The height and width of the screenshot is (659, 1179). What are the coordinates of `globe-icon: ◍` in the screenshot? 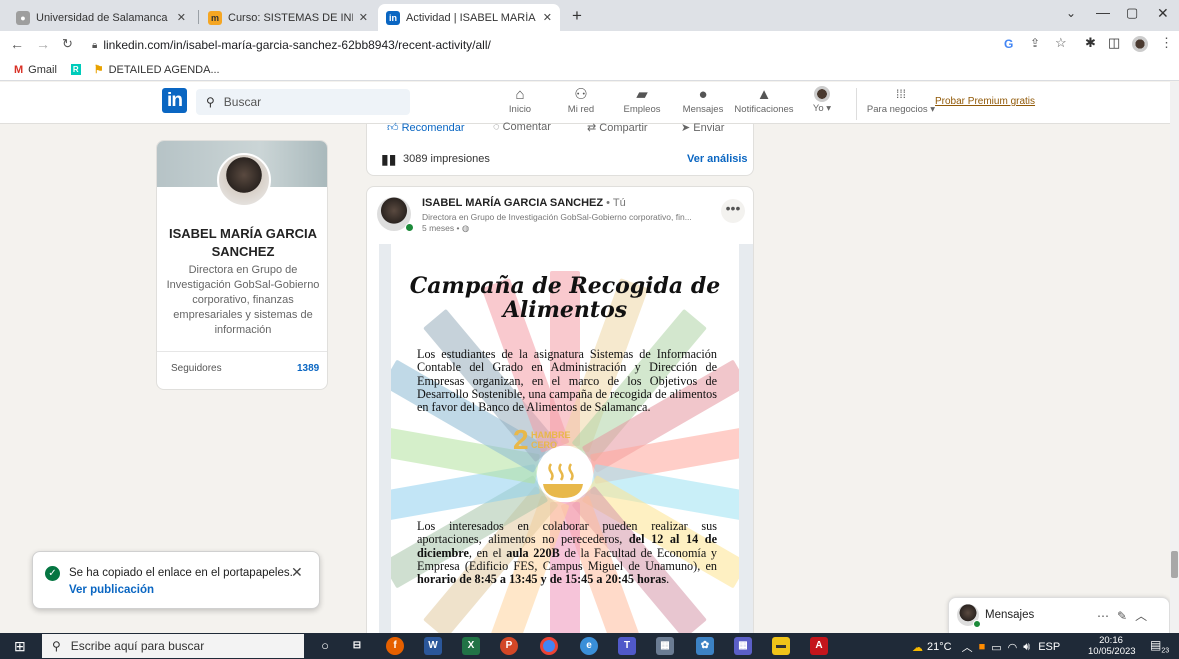 It's located at (465, 228).